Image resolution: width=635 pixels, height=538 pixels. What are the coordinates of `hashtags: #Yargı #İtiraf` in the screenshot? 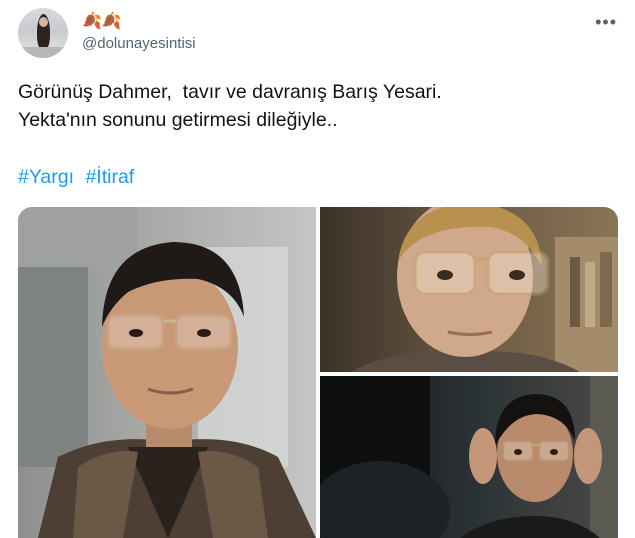 It's located at (79, 177).